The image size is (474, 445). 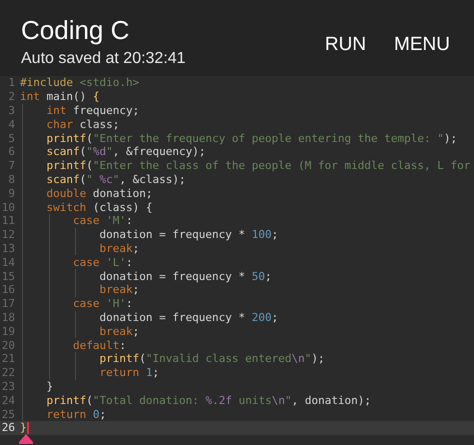 What do you see at coordinates (11, 138) in the screenshot?
I see `line-number: 5` at bounding box center [11, 138].